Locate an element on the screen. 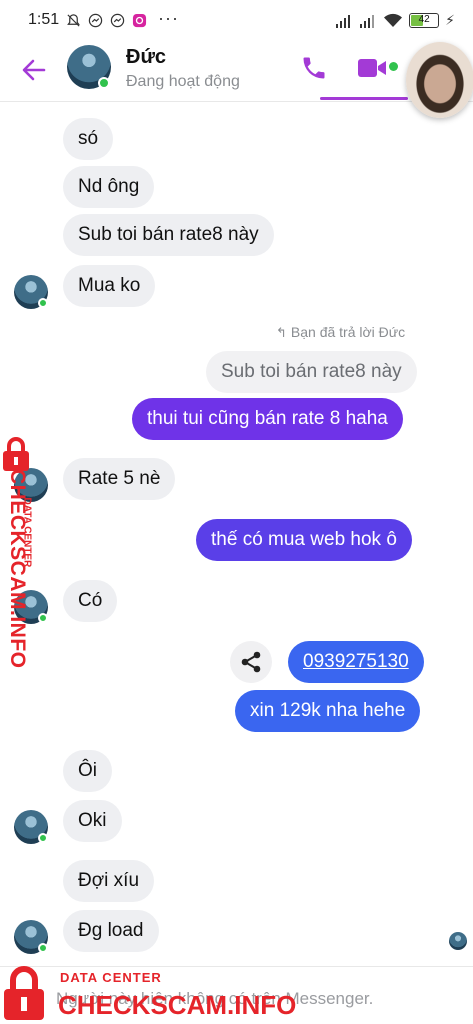  incoming-message: Có is located at coordinates (90, 601).